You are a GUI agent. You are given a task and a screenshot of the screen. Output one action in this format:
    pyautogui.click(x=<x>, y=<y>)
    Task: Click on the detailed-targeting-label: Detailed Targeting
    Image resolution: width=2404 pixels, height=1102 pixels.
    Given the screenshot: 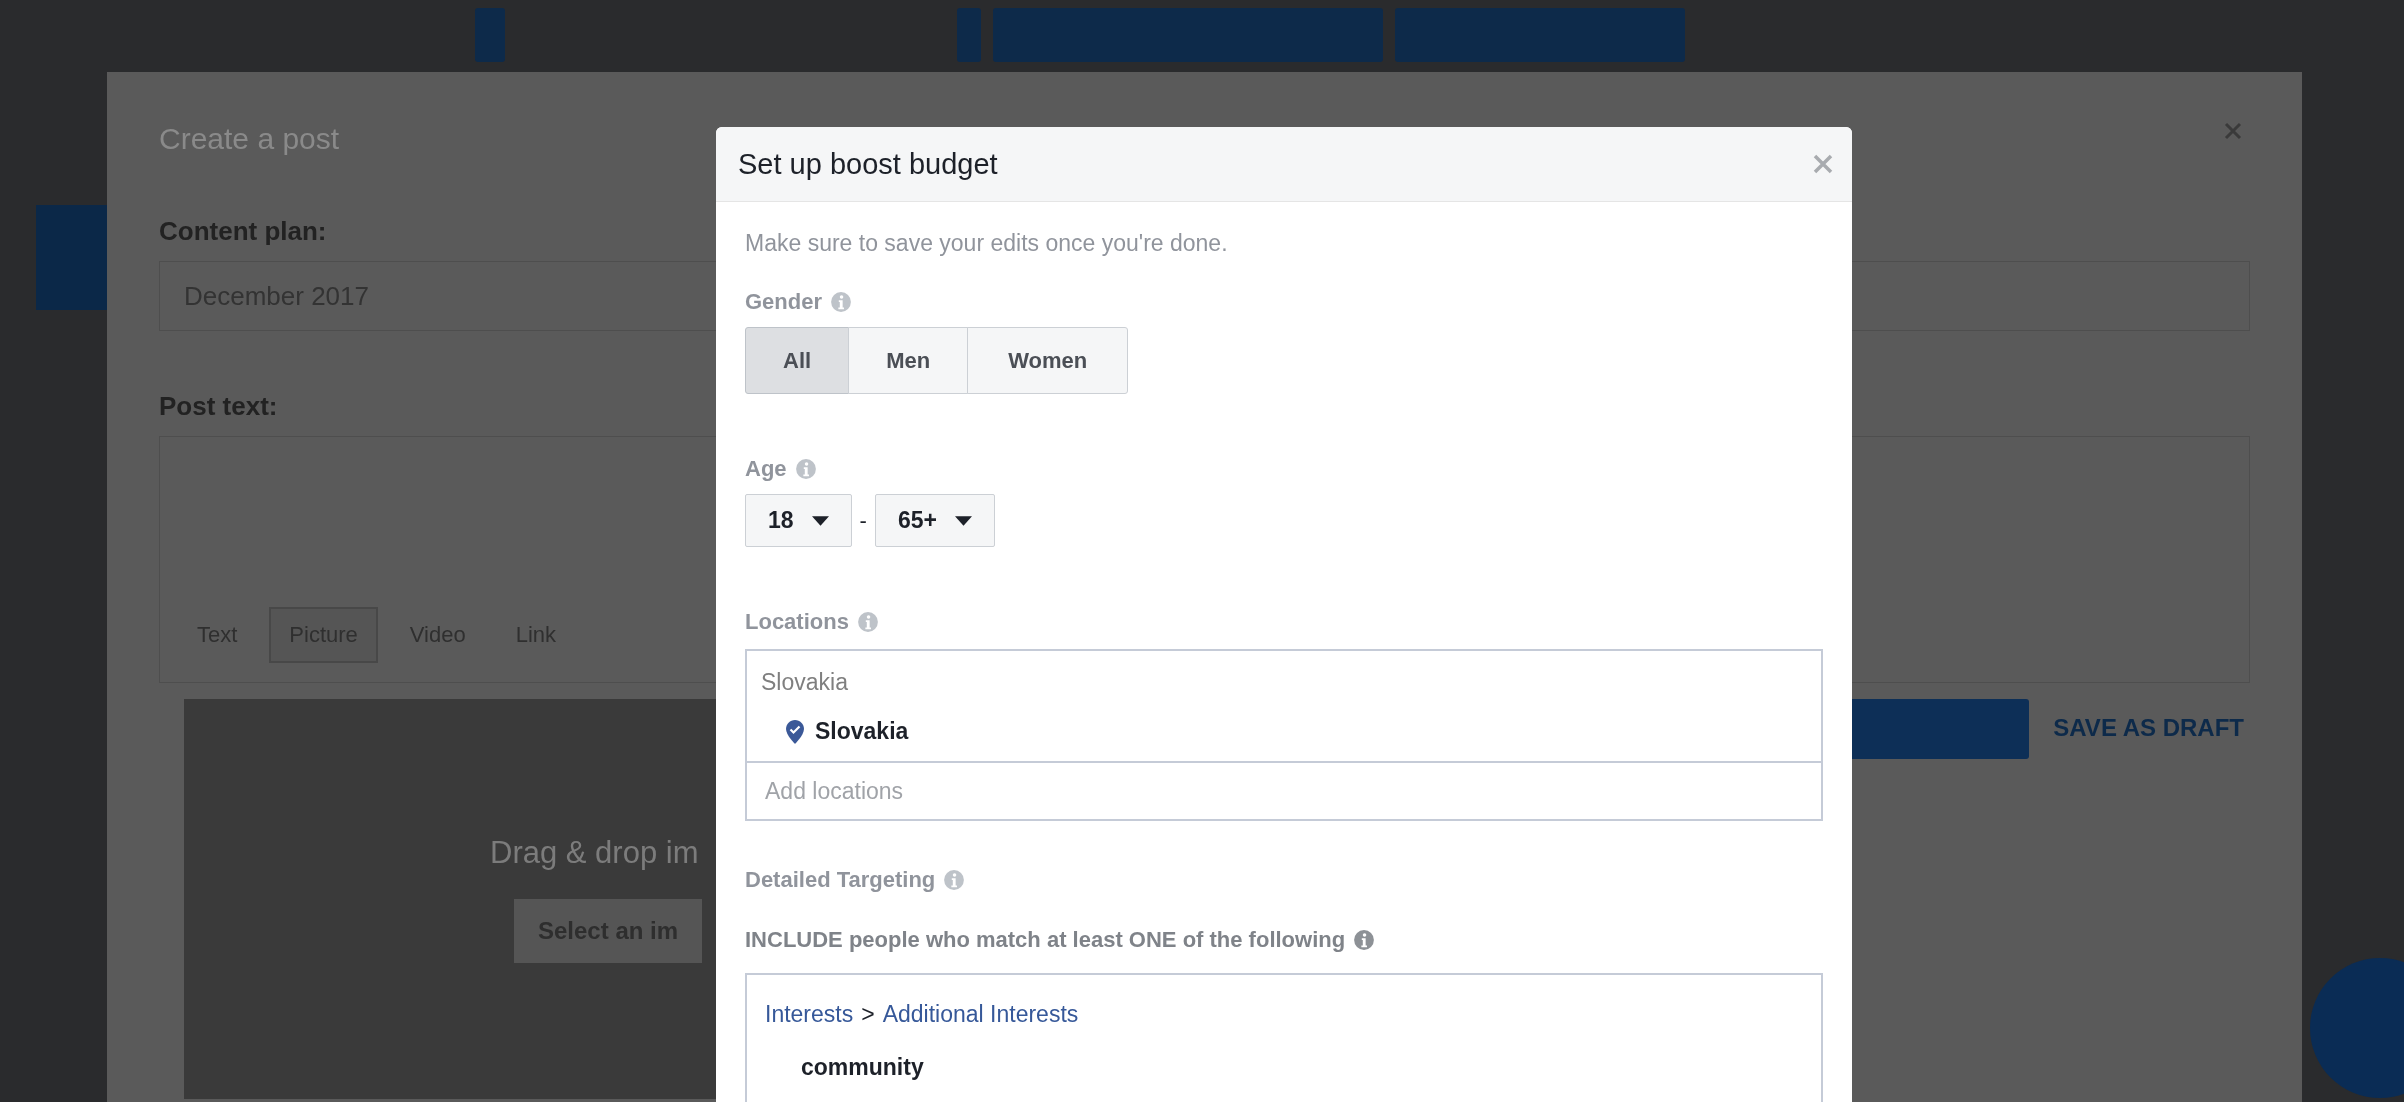 What is the action you would take?
    pyautogui.click(x=840, y=880)
    